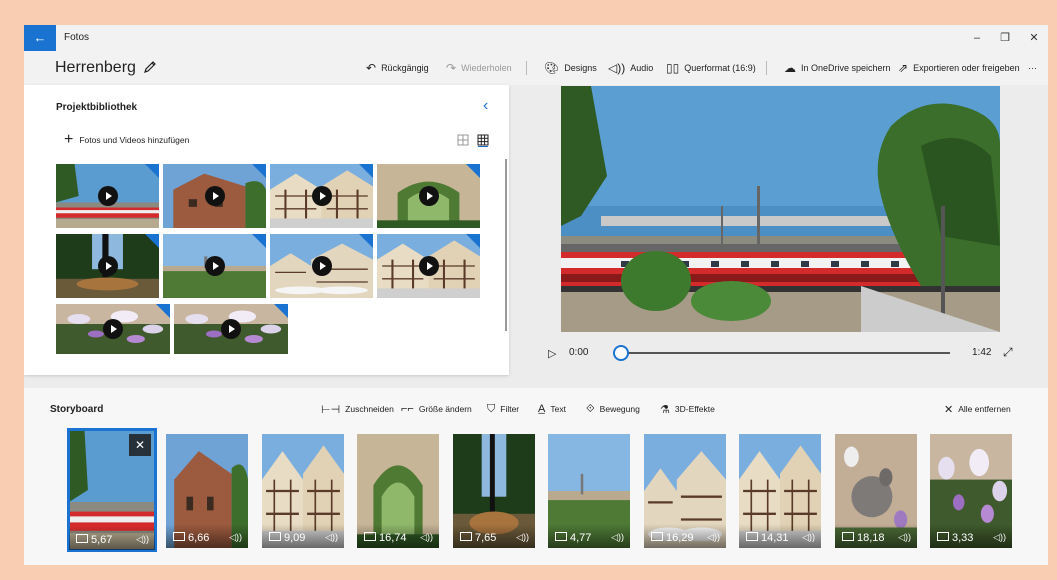  What do you see at coordinates (140, 445) in the screenshot?
I see `close-icon: ✕` at bounding box center [140, 445].